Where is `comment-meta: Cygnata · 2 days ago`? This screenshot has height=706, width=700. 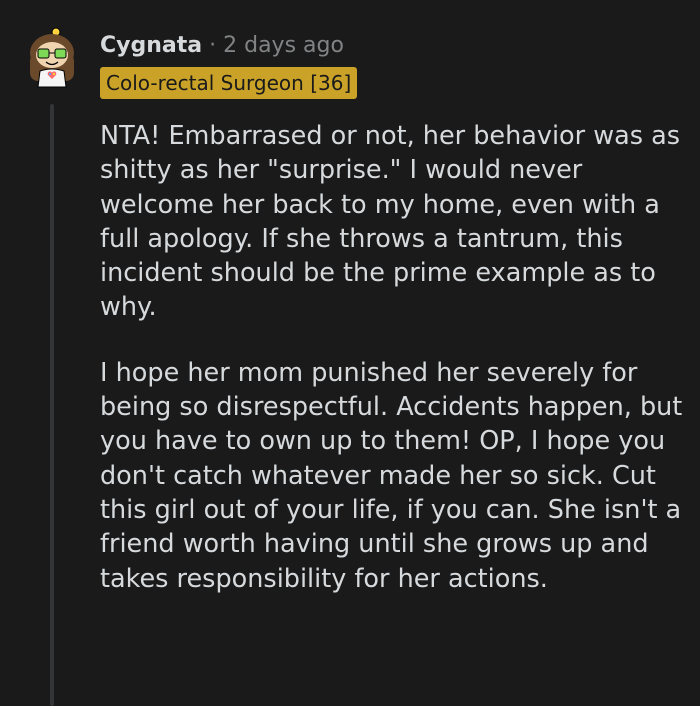 comment-meta: Cygnata · 2 days ago is located at coordinates (222, 45).